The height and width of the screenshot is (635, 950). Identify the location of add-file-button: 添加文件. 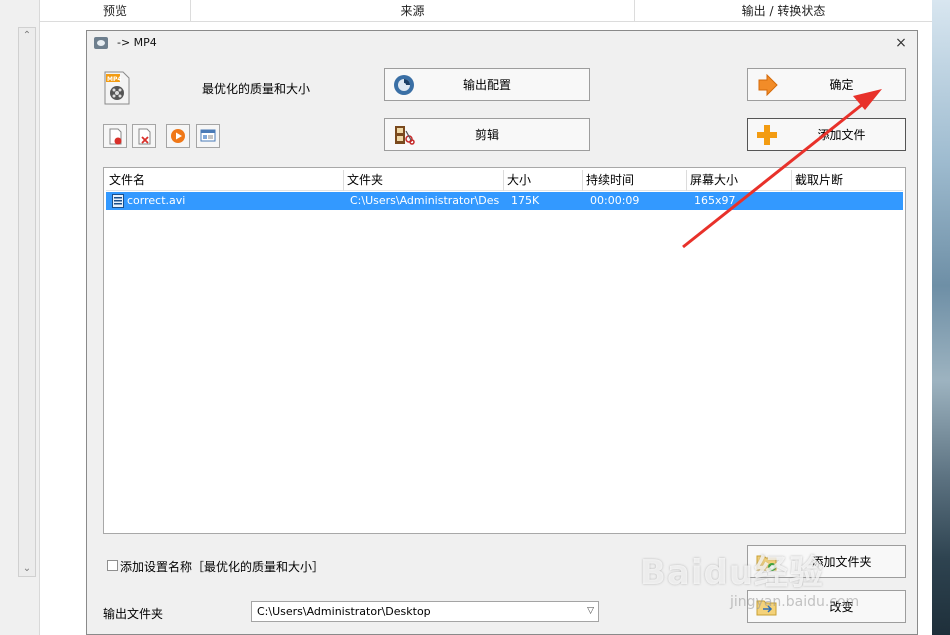
(826, 134).